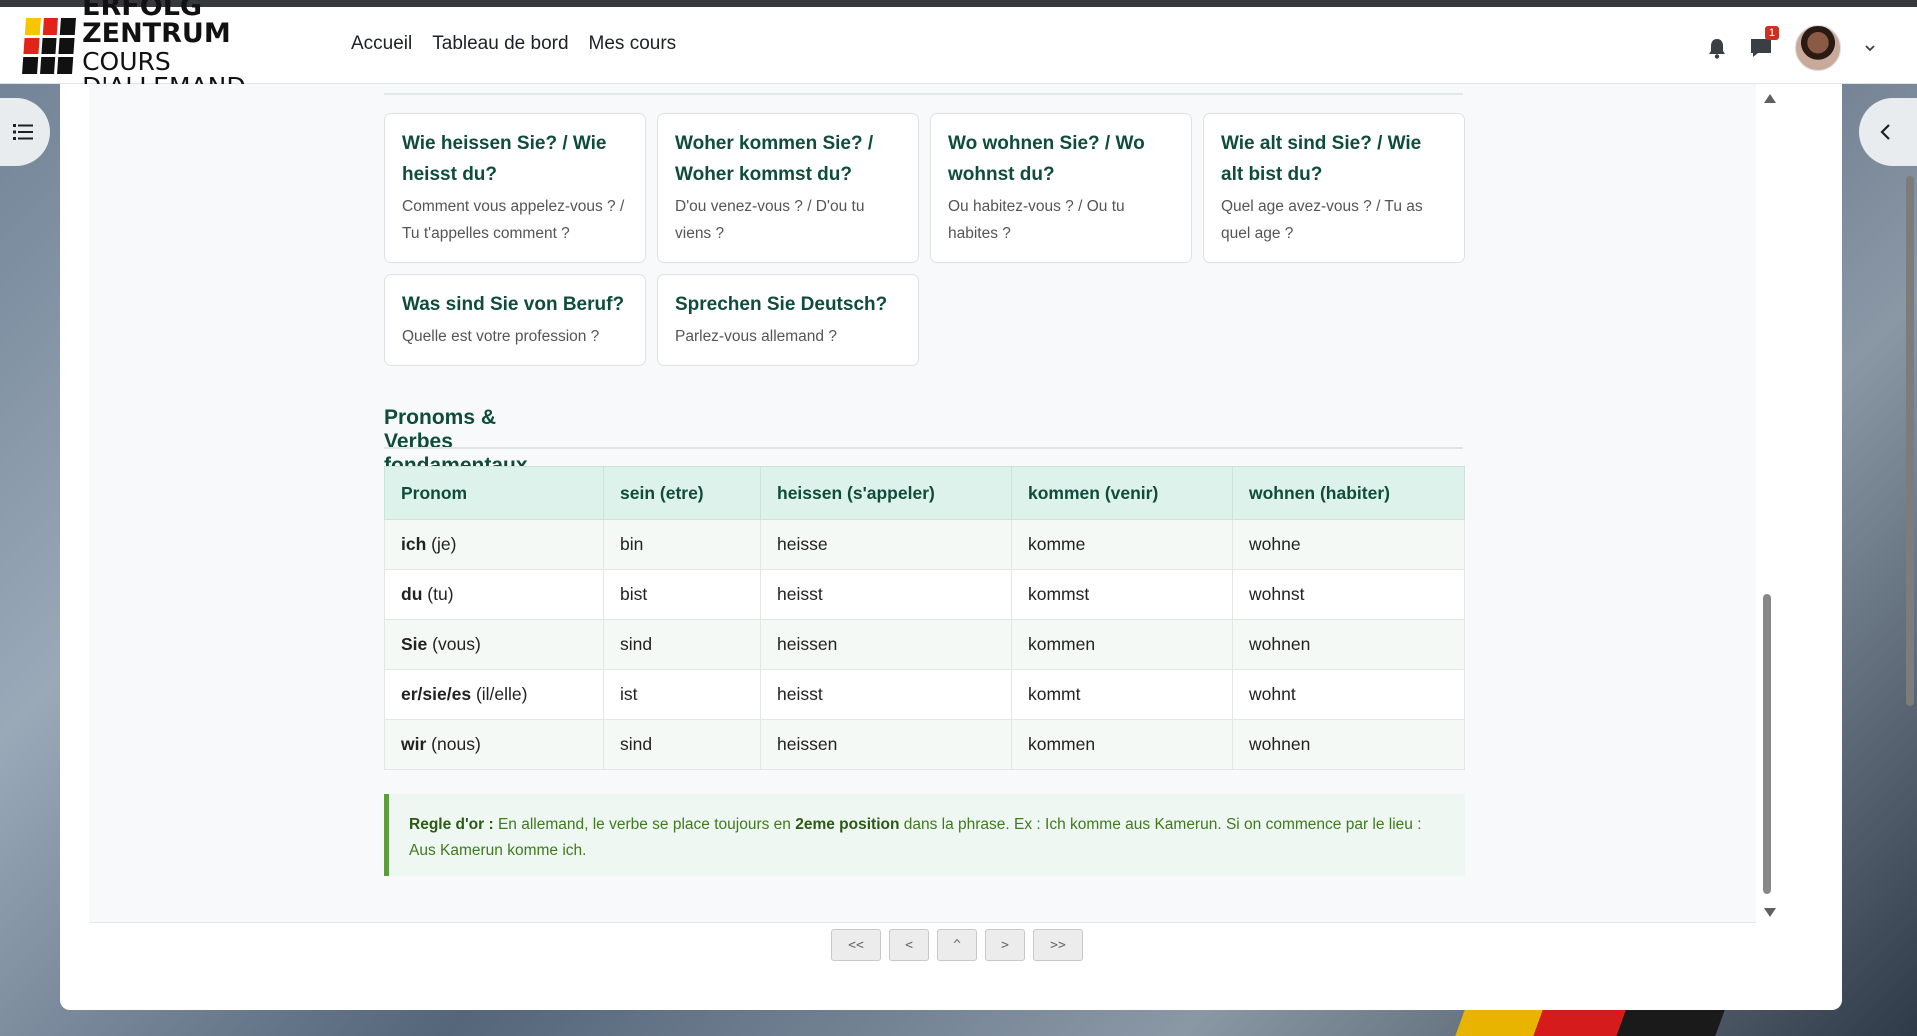  What do you see at coordinates (781, 304) in the screenshot?
I see `phrase-german: Sprechen Sie Deutsch?` at bounding box center [781, 304].